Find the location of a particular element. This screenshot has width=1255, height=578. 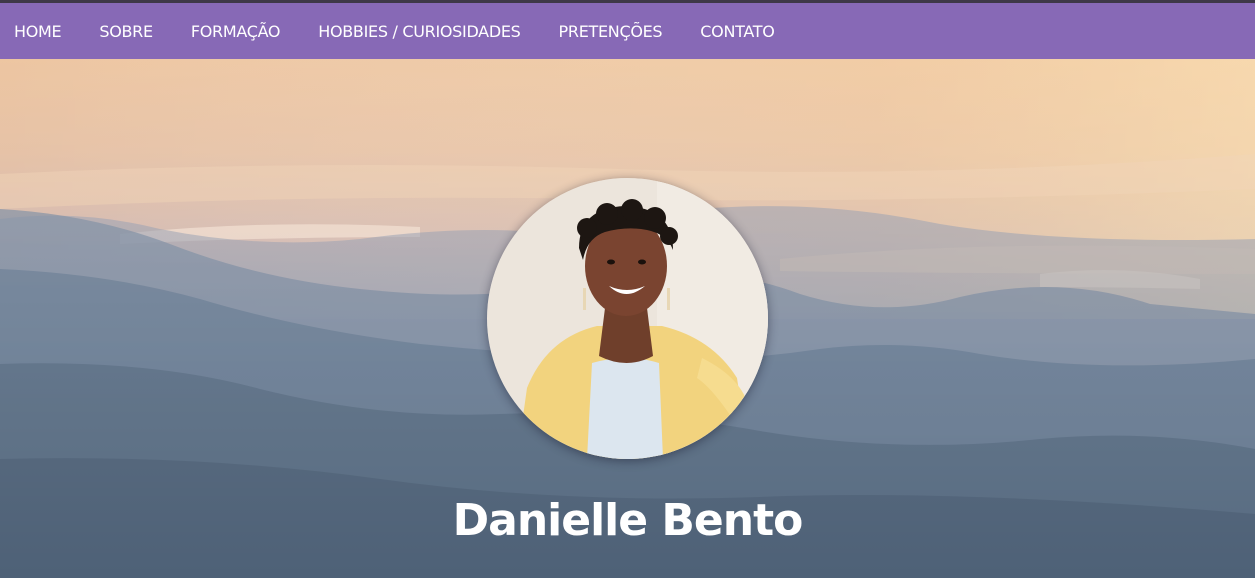

profile-photo is located at coordinates (627, 318).